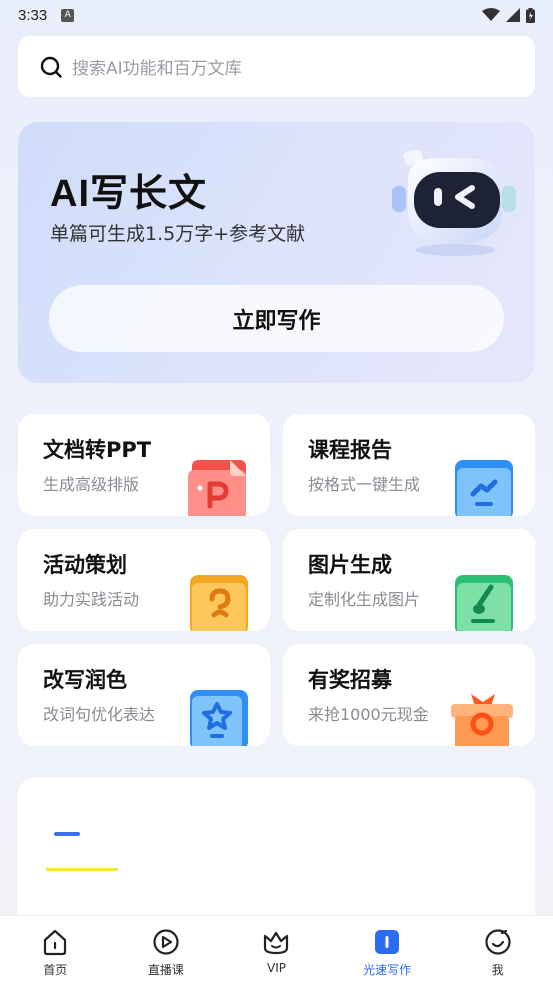 Image resolution: width=553 pixels, height=984 pixels. I want to click on search-bar: 搜索AI功能和百万文库, so click(276, 66).